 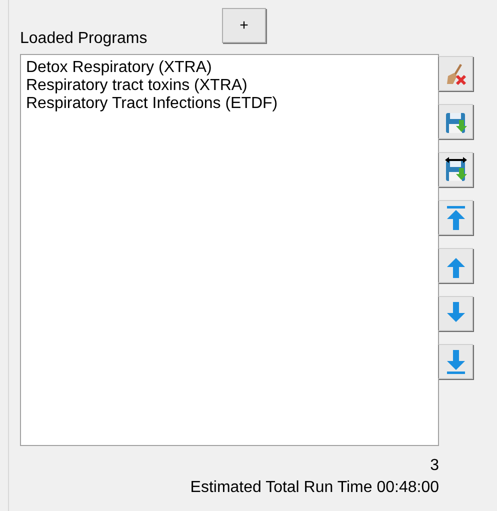 I want to click on program-item: Respiratory tract toxins (XTRA), so click(x=229, y=86).